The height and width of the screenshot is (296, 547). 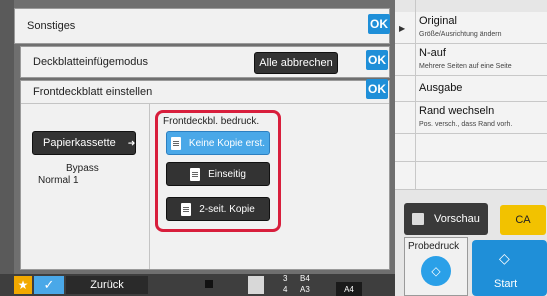 What do you see at coordinates (438, 21) in the screenshot?
I see `menu-item-title: Original` at bounding box center [438, 21].